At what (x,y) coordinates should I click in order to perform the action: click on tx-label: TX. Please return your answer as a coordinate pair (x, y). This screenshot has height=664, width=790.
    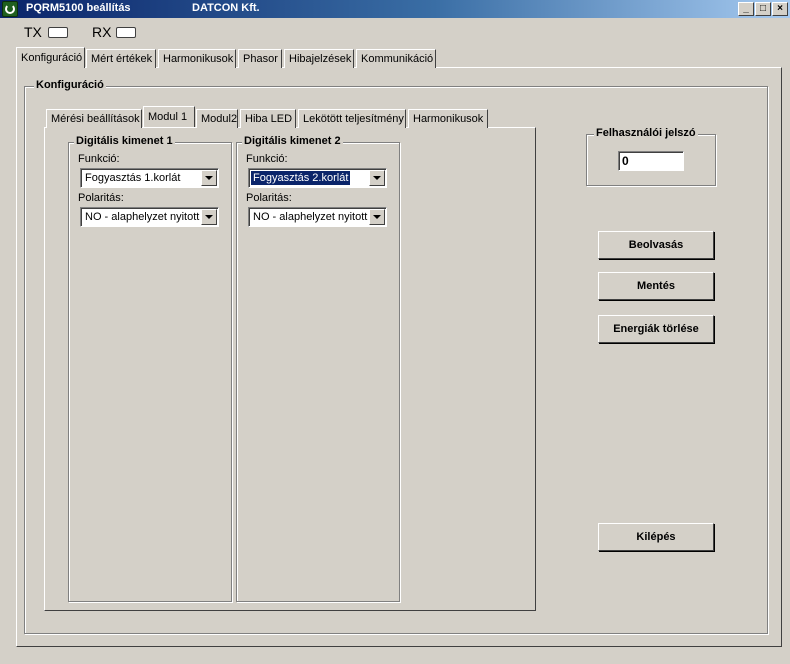
    Looking at the image, I should click on (33, 32).